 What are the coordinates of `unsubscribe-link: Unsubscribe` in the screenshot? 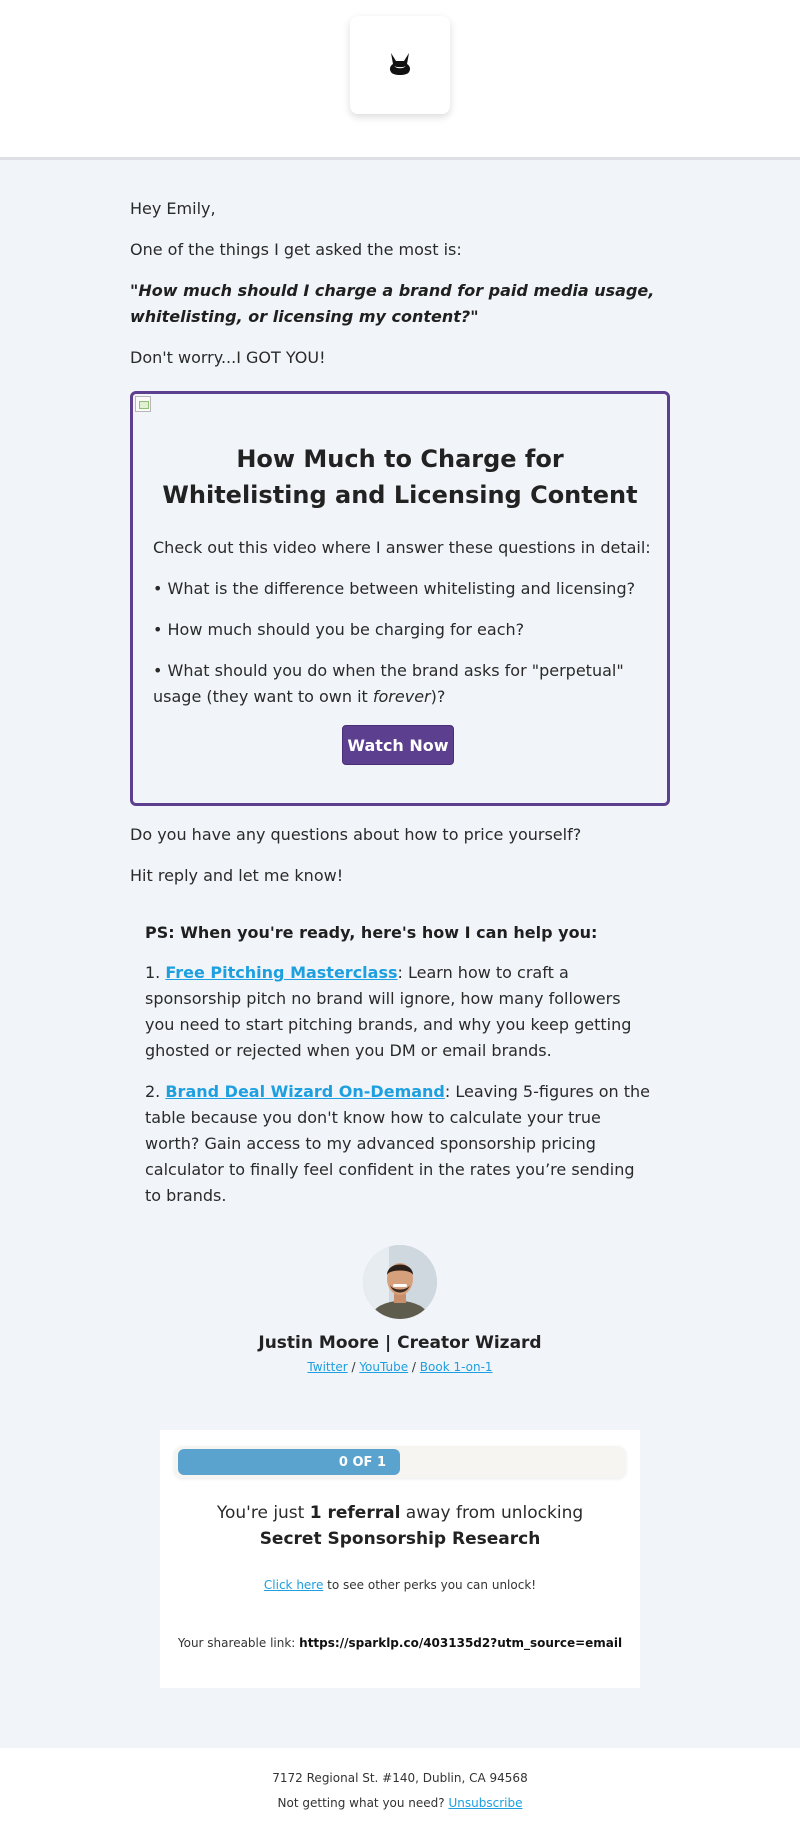 It's located at (485, 1803).